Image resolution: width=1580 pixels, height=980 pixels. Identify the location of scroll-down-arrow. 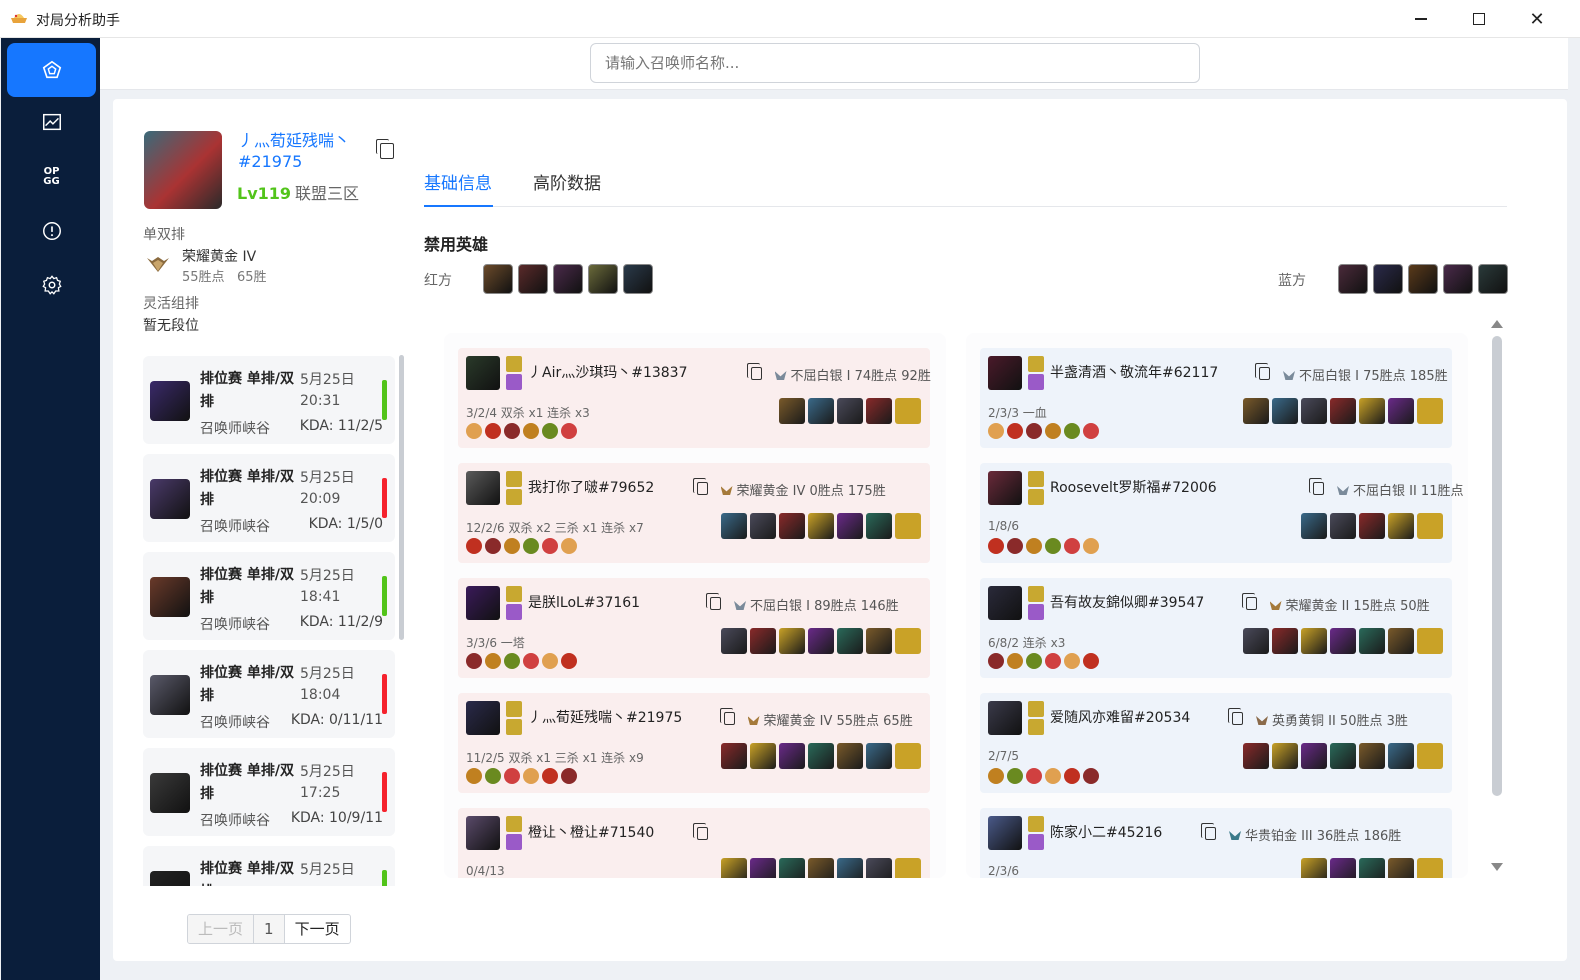
(1497, 867).